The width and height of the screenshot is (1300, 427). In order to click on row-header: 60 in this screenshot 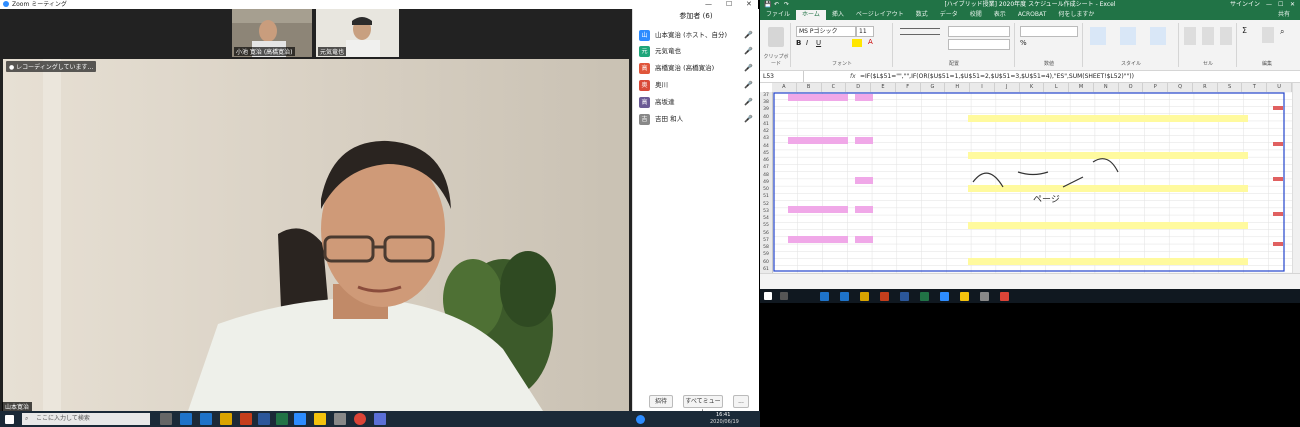, I will do `click(766, 262)`.